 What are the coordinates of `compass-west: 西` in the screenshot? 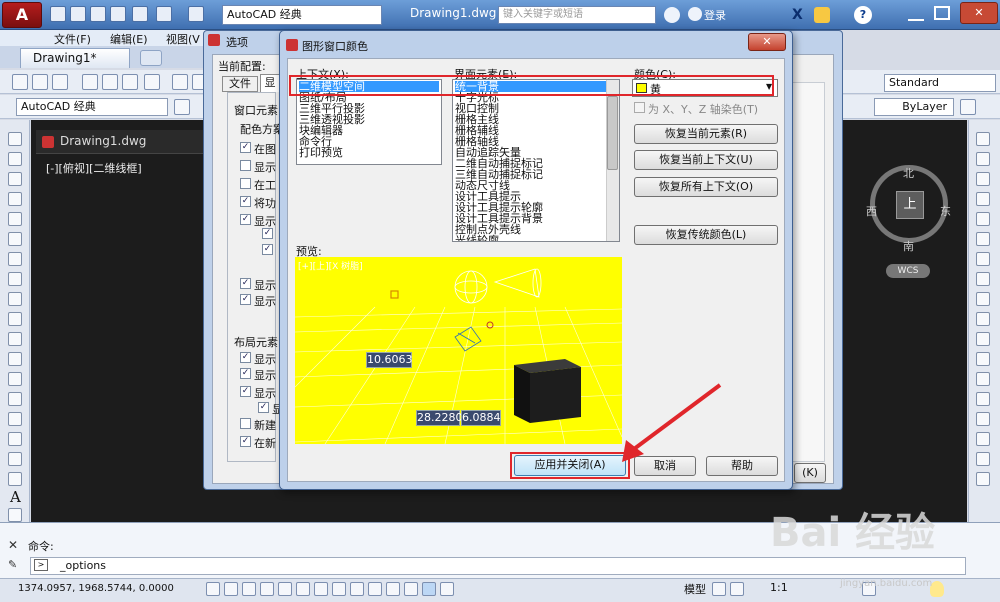 It's located at (871, 211).